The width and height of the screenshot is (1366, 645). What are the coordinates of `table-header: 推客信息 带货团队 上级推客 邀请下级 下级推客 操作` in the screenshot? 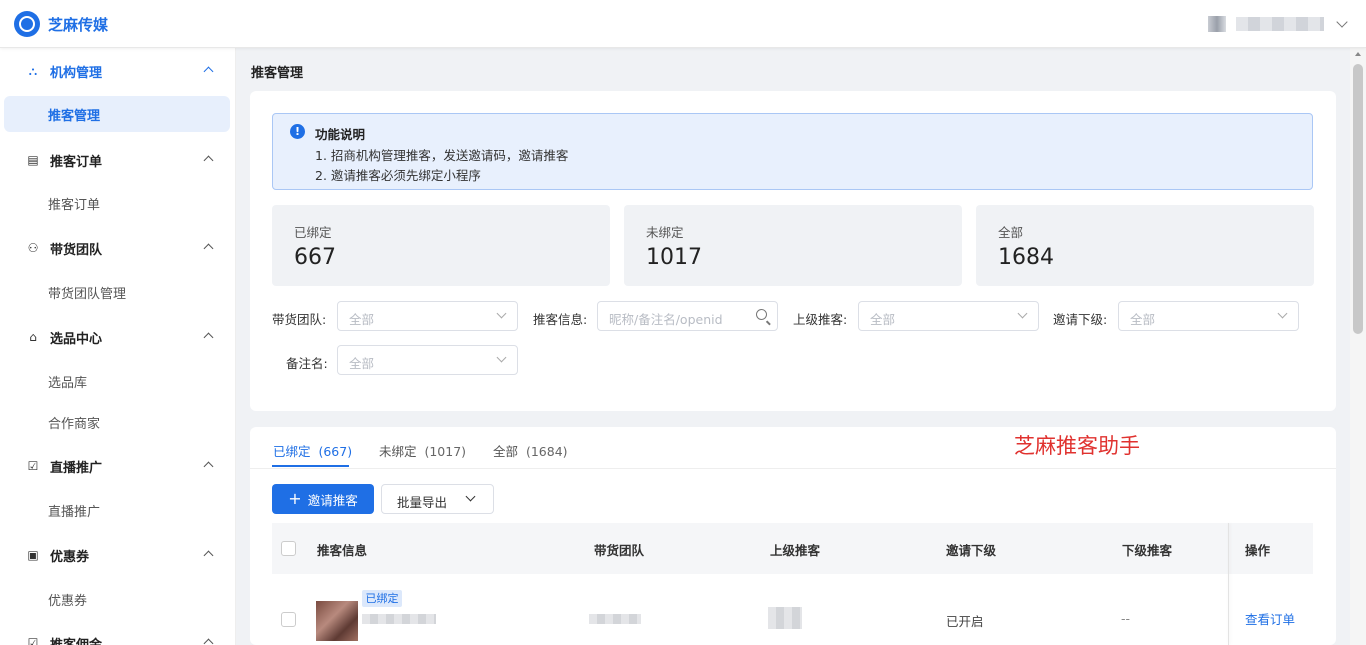 It's located at (792, 584).